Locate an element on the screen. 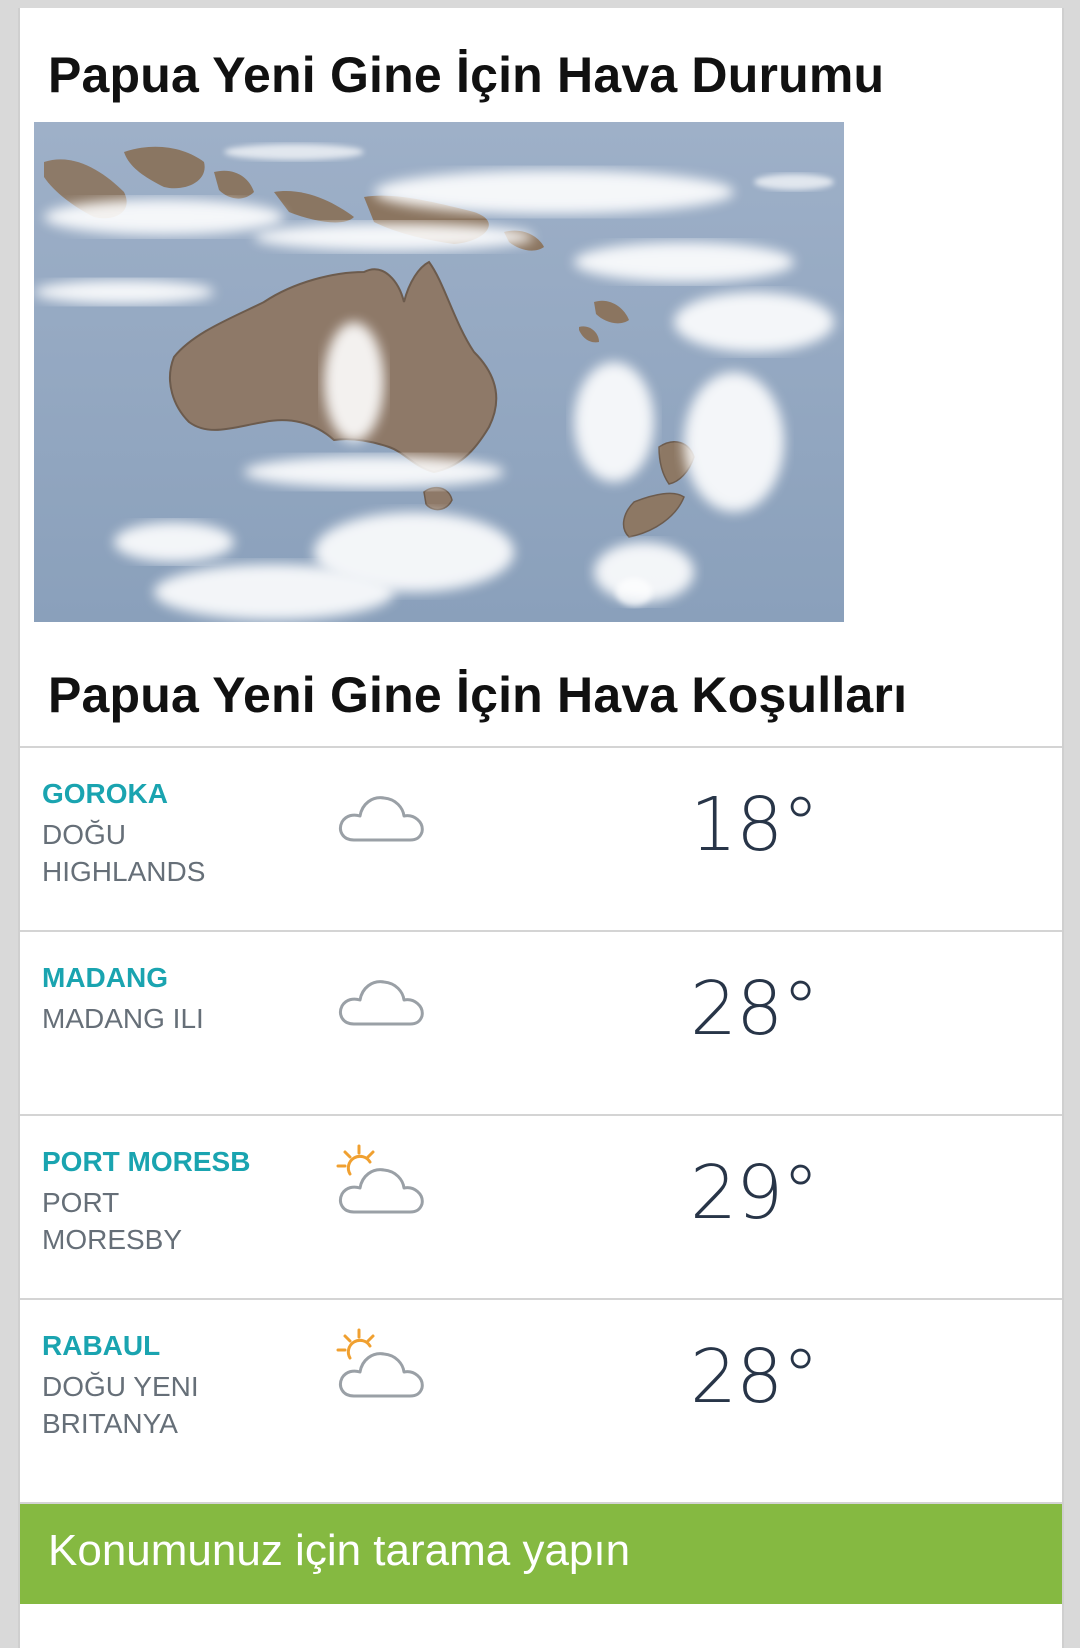 This screenshot has height=1648, width=1080. temperature: 18° is located at coordinates (754, 825).